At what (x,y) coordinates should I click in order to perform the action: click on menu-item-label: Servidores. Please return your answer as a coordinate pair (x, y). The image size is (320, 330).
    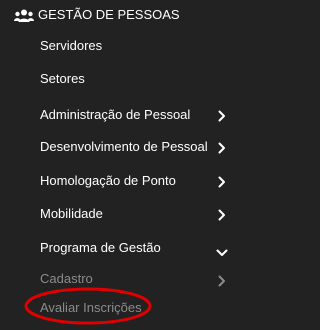
    Looking at the image, I should click on (71, 45).